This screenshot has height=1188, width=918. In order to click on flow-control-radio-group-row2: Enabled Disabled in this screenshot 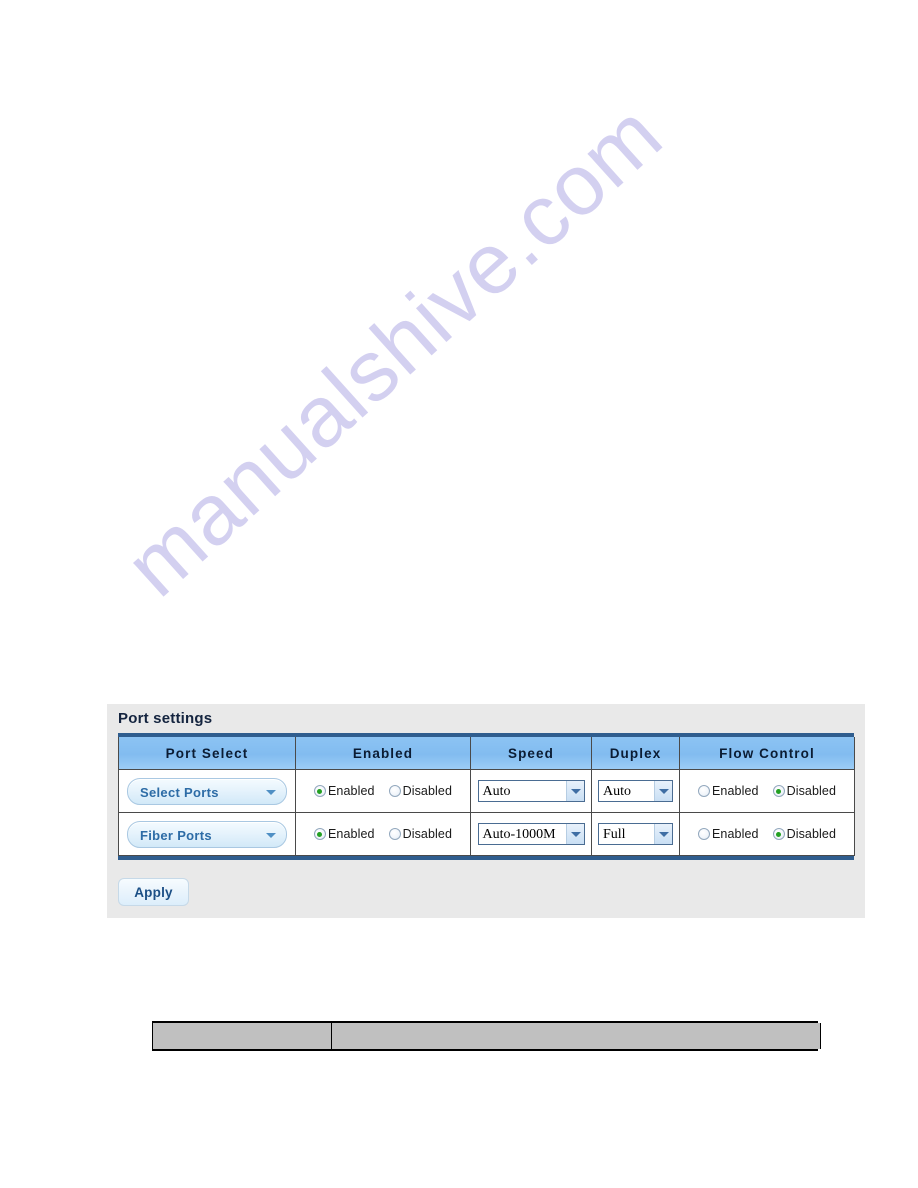, I will do `click(767, 834)`.